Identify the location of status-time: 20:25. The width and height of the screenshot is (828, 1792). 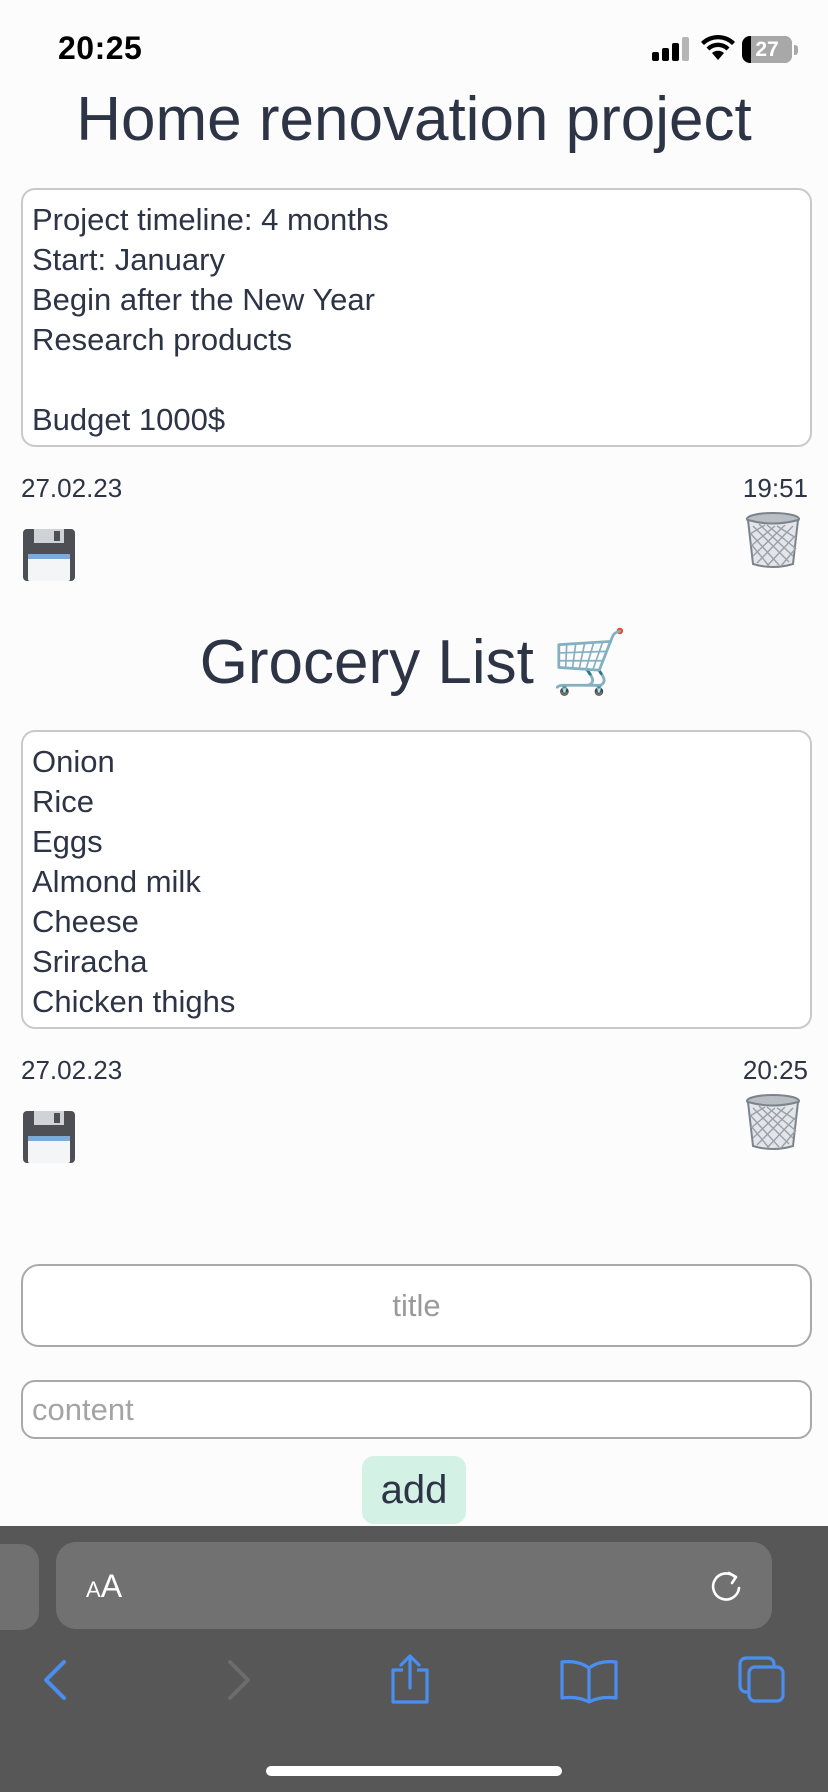
(100, 48).